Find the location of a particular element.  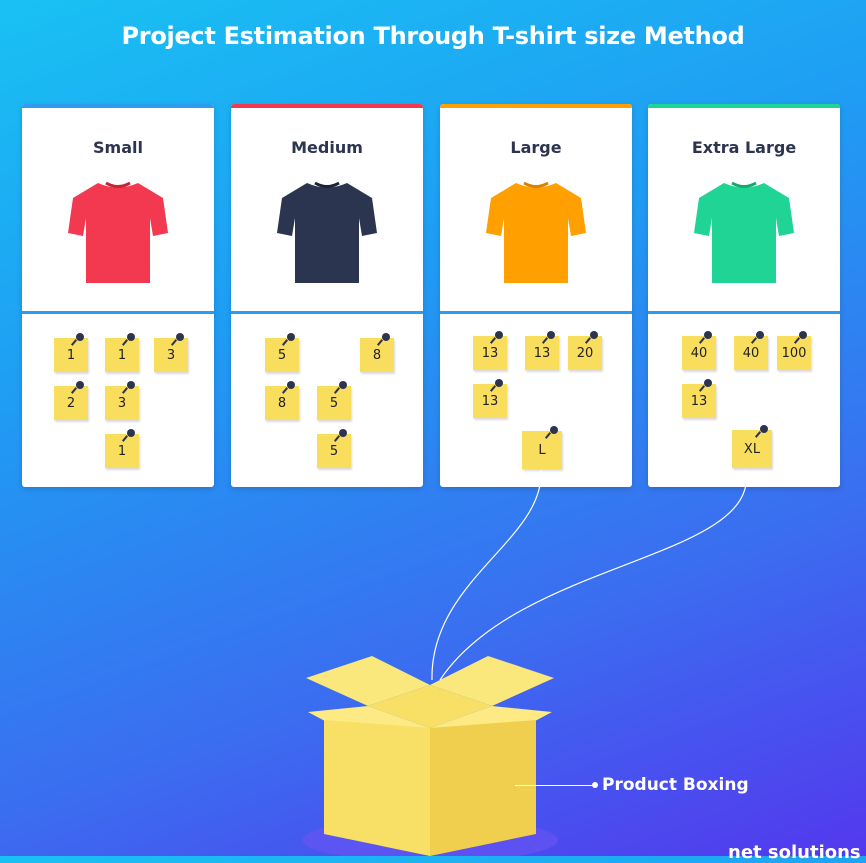

product-box-icon is located at coordinates (430, 756).